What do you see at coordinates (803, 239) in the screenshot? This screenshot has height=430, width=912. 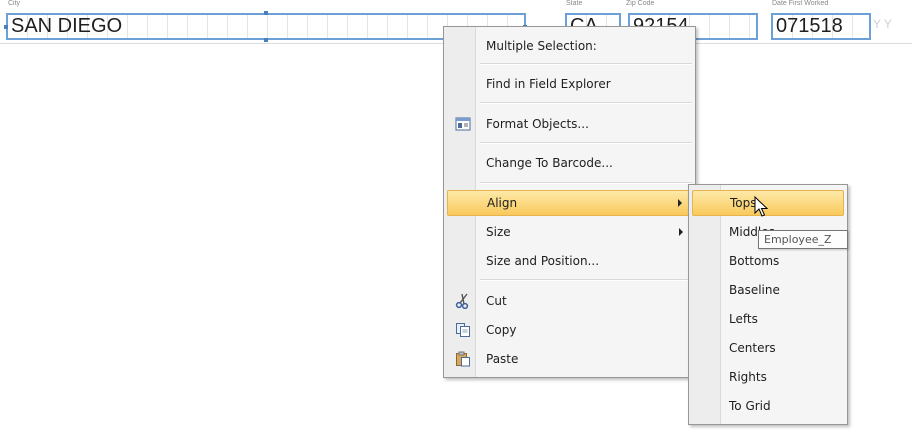 I see `field-name-tooltip: Employee_Z` at bounding box center [803, 239].